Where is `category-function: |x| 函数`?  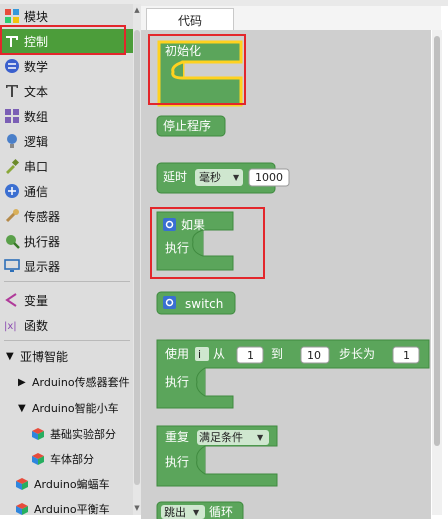 category-function: |x| 函数 is located at coordinates (66, 325).